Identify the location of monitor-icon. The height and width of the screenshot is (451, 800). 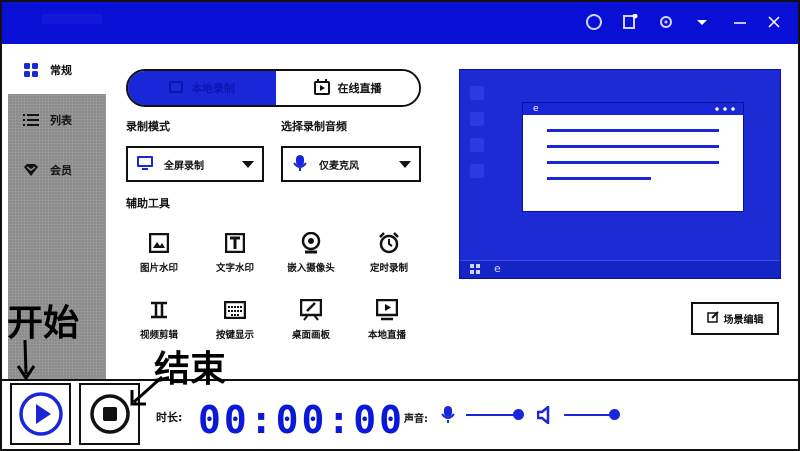
(145, 164).